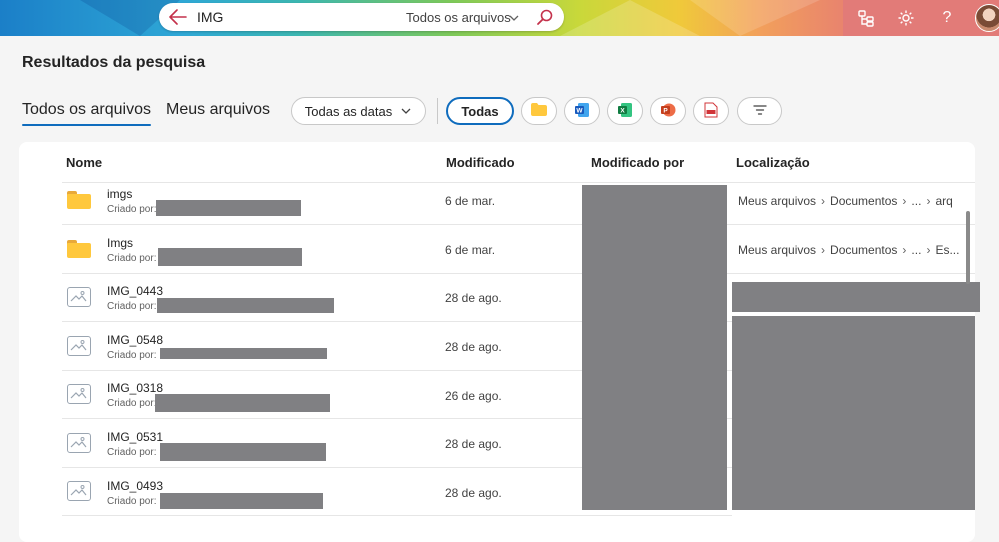 The image size is (999, 542). Describe the element at coordinates (135, 388) in the screenshot. I see `file-name: IMG_0318` at that location.